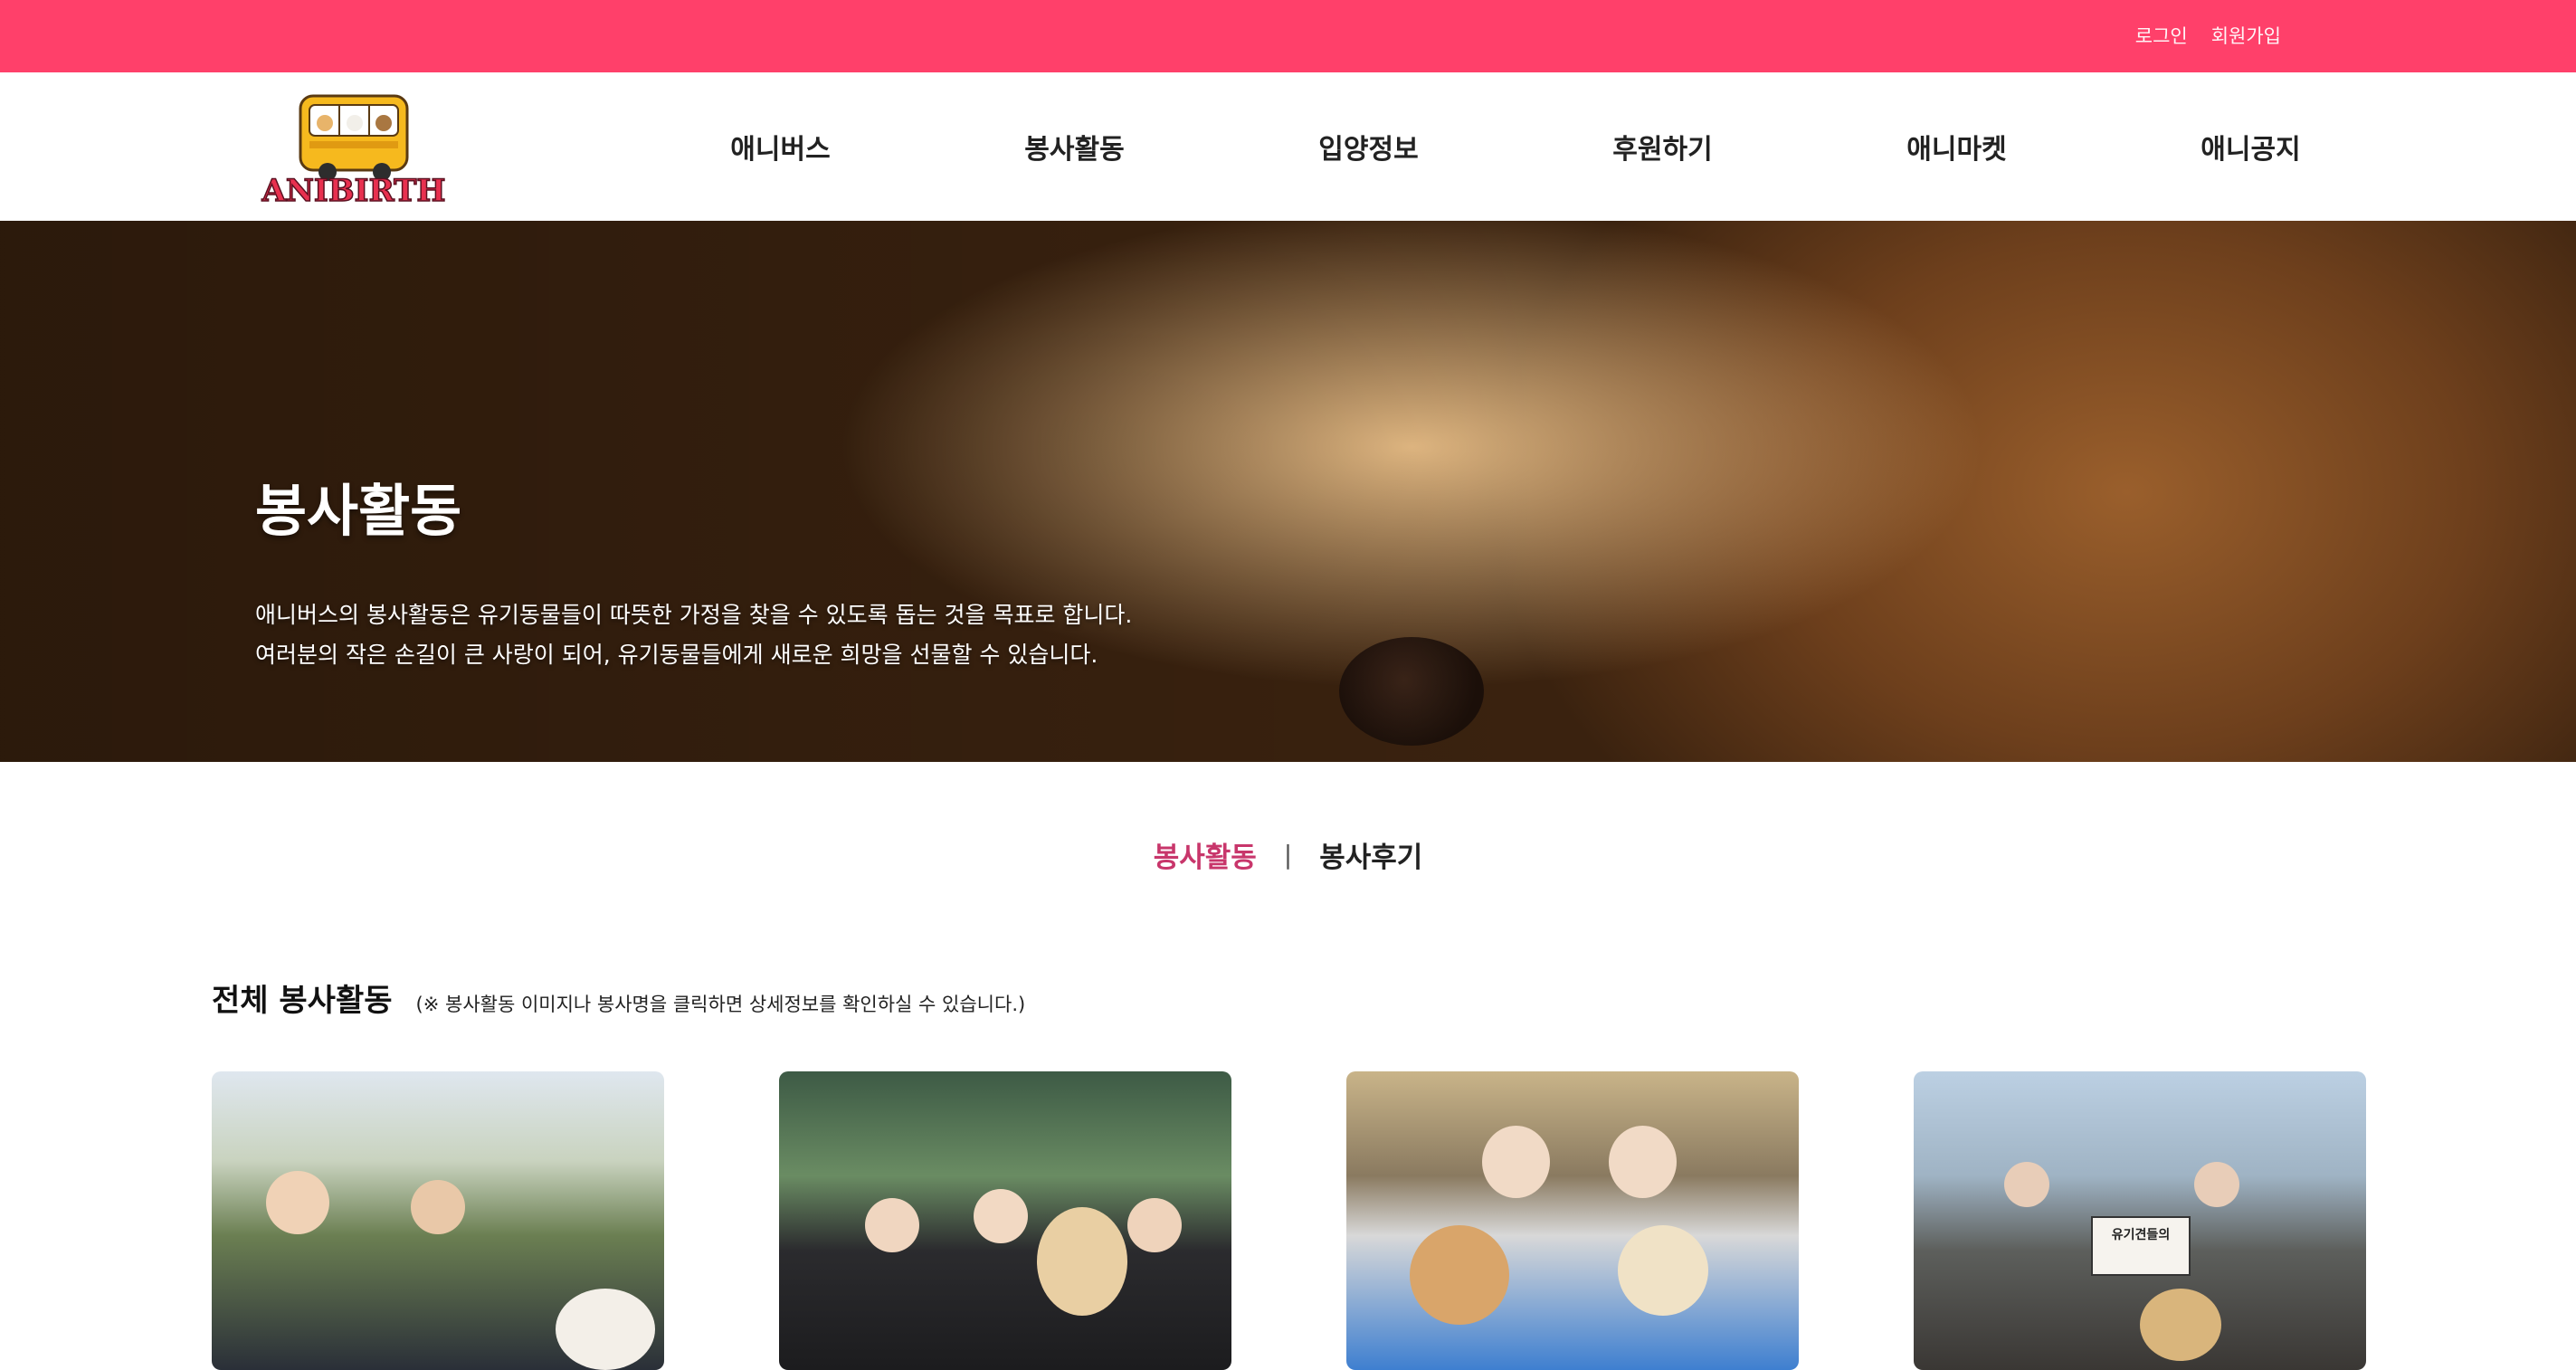  I want to click on nav-item-adoption: 입양정보, so click(1368, 146).